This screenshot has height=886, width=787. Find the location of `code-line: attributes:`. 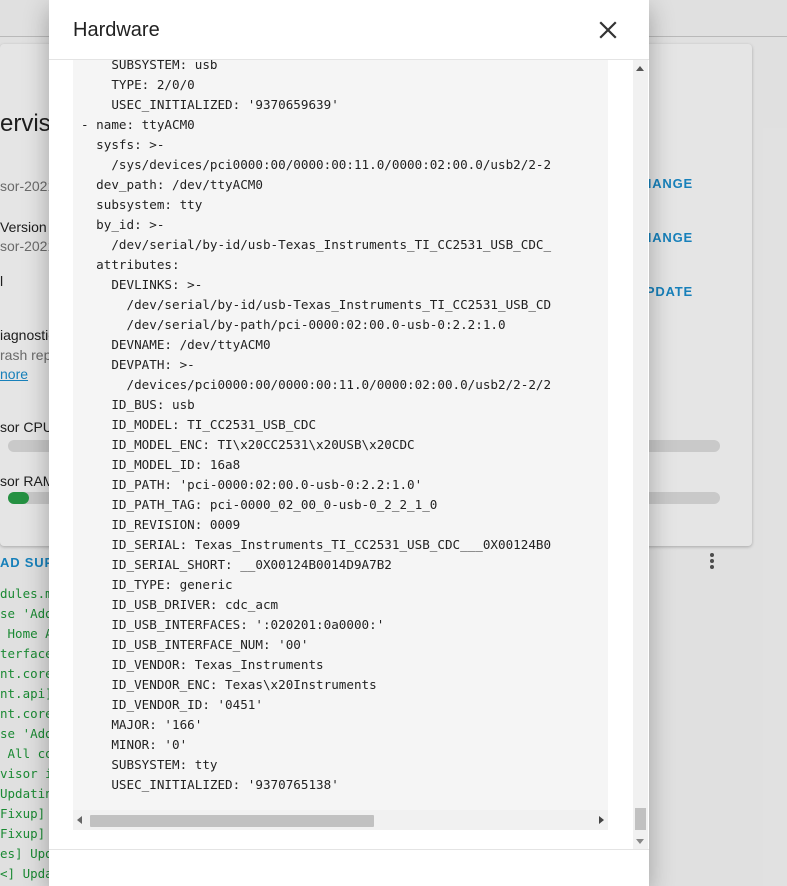

code-line: attributes: is located at coordinates (130, 264).